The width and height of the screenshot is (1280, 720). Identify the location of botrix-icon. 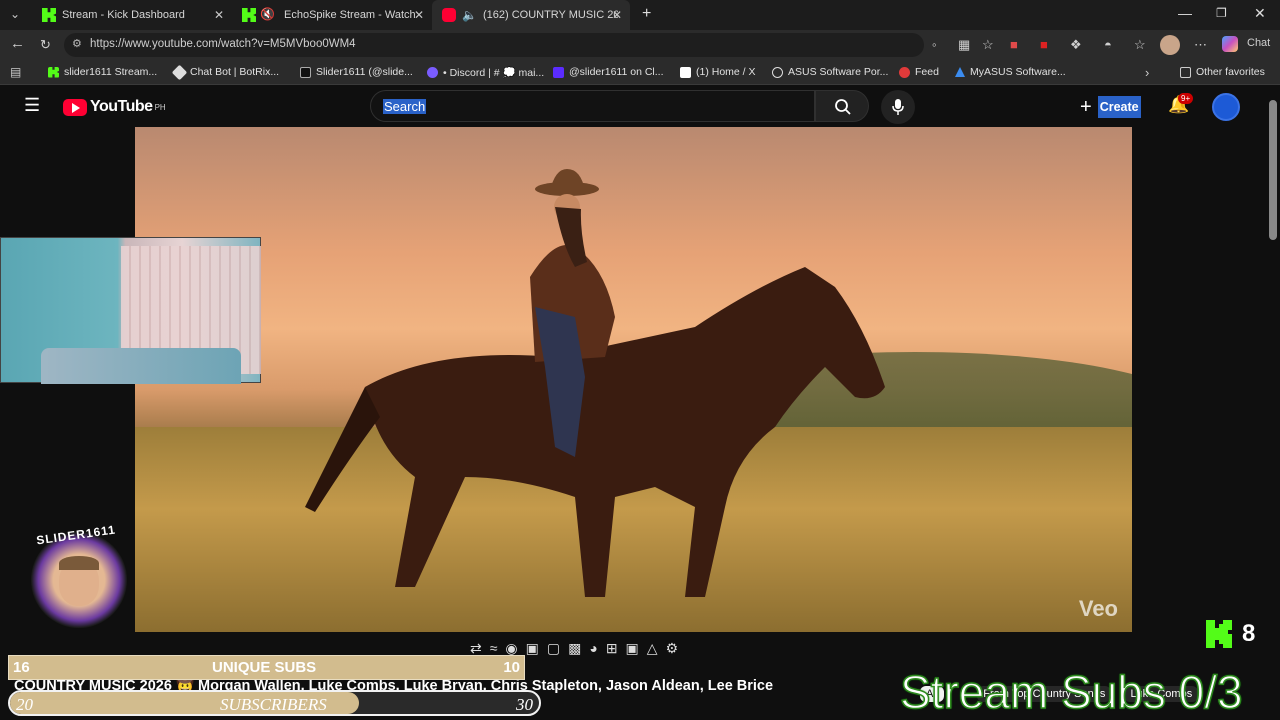
(179, 72).